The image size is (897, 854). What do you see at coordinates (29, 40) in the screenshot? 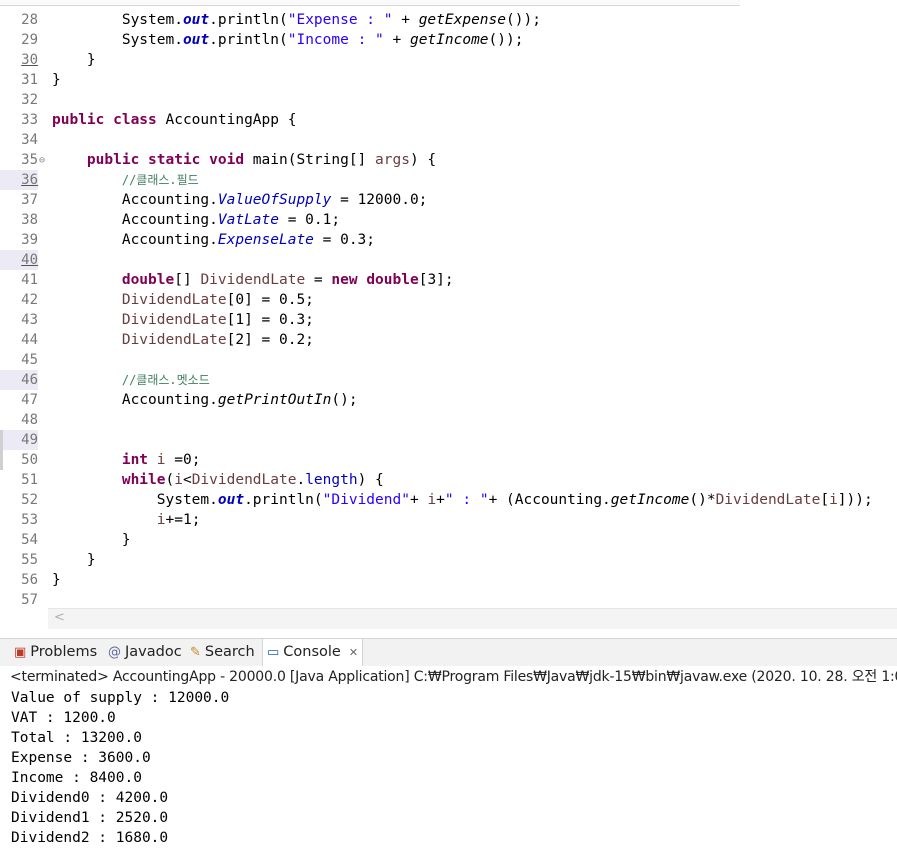
I see `line-number: 29` at bounding box center [29, 40].